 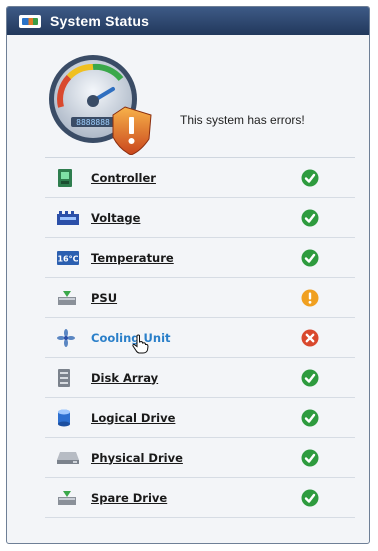 What do you see at coordinates (67, 258) in the screenshot?
I see `svg-text: 16°C` at bounding box center [67, 258].